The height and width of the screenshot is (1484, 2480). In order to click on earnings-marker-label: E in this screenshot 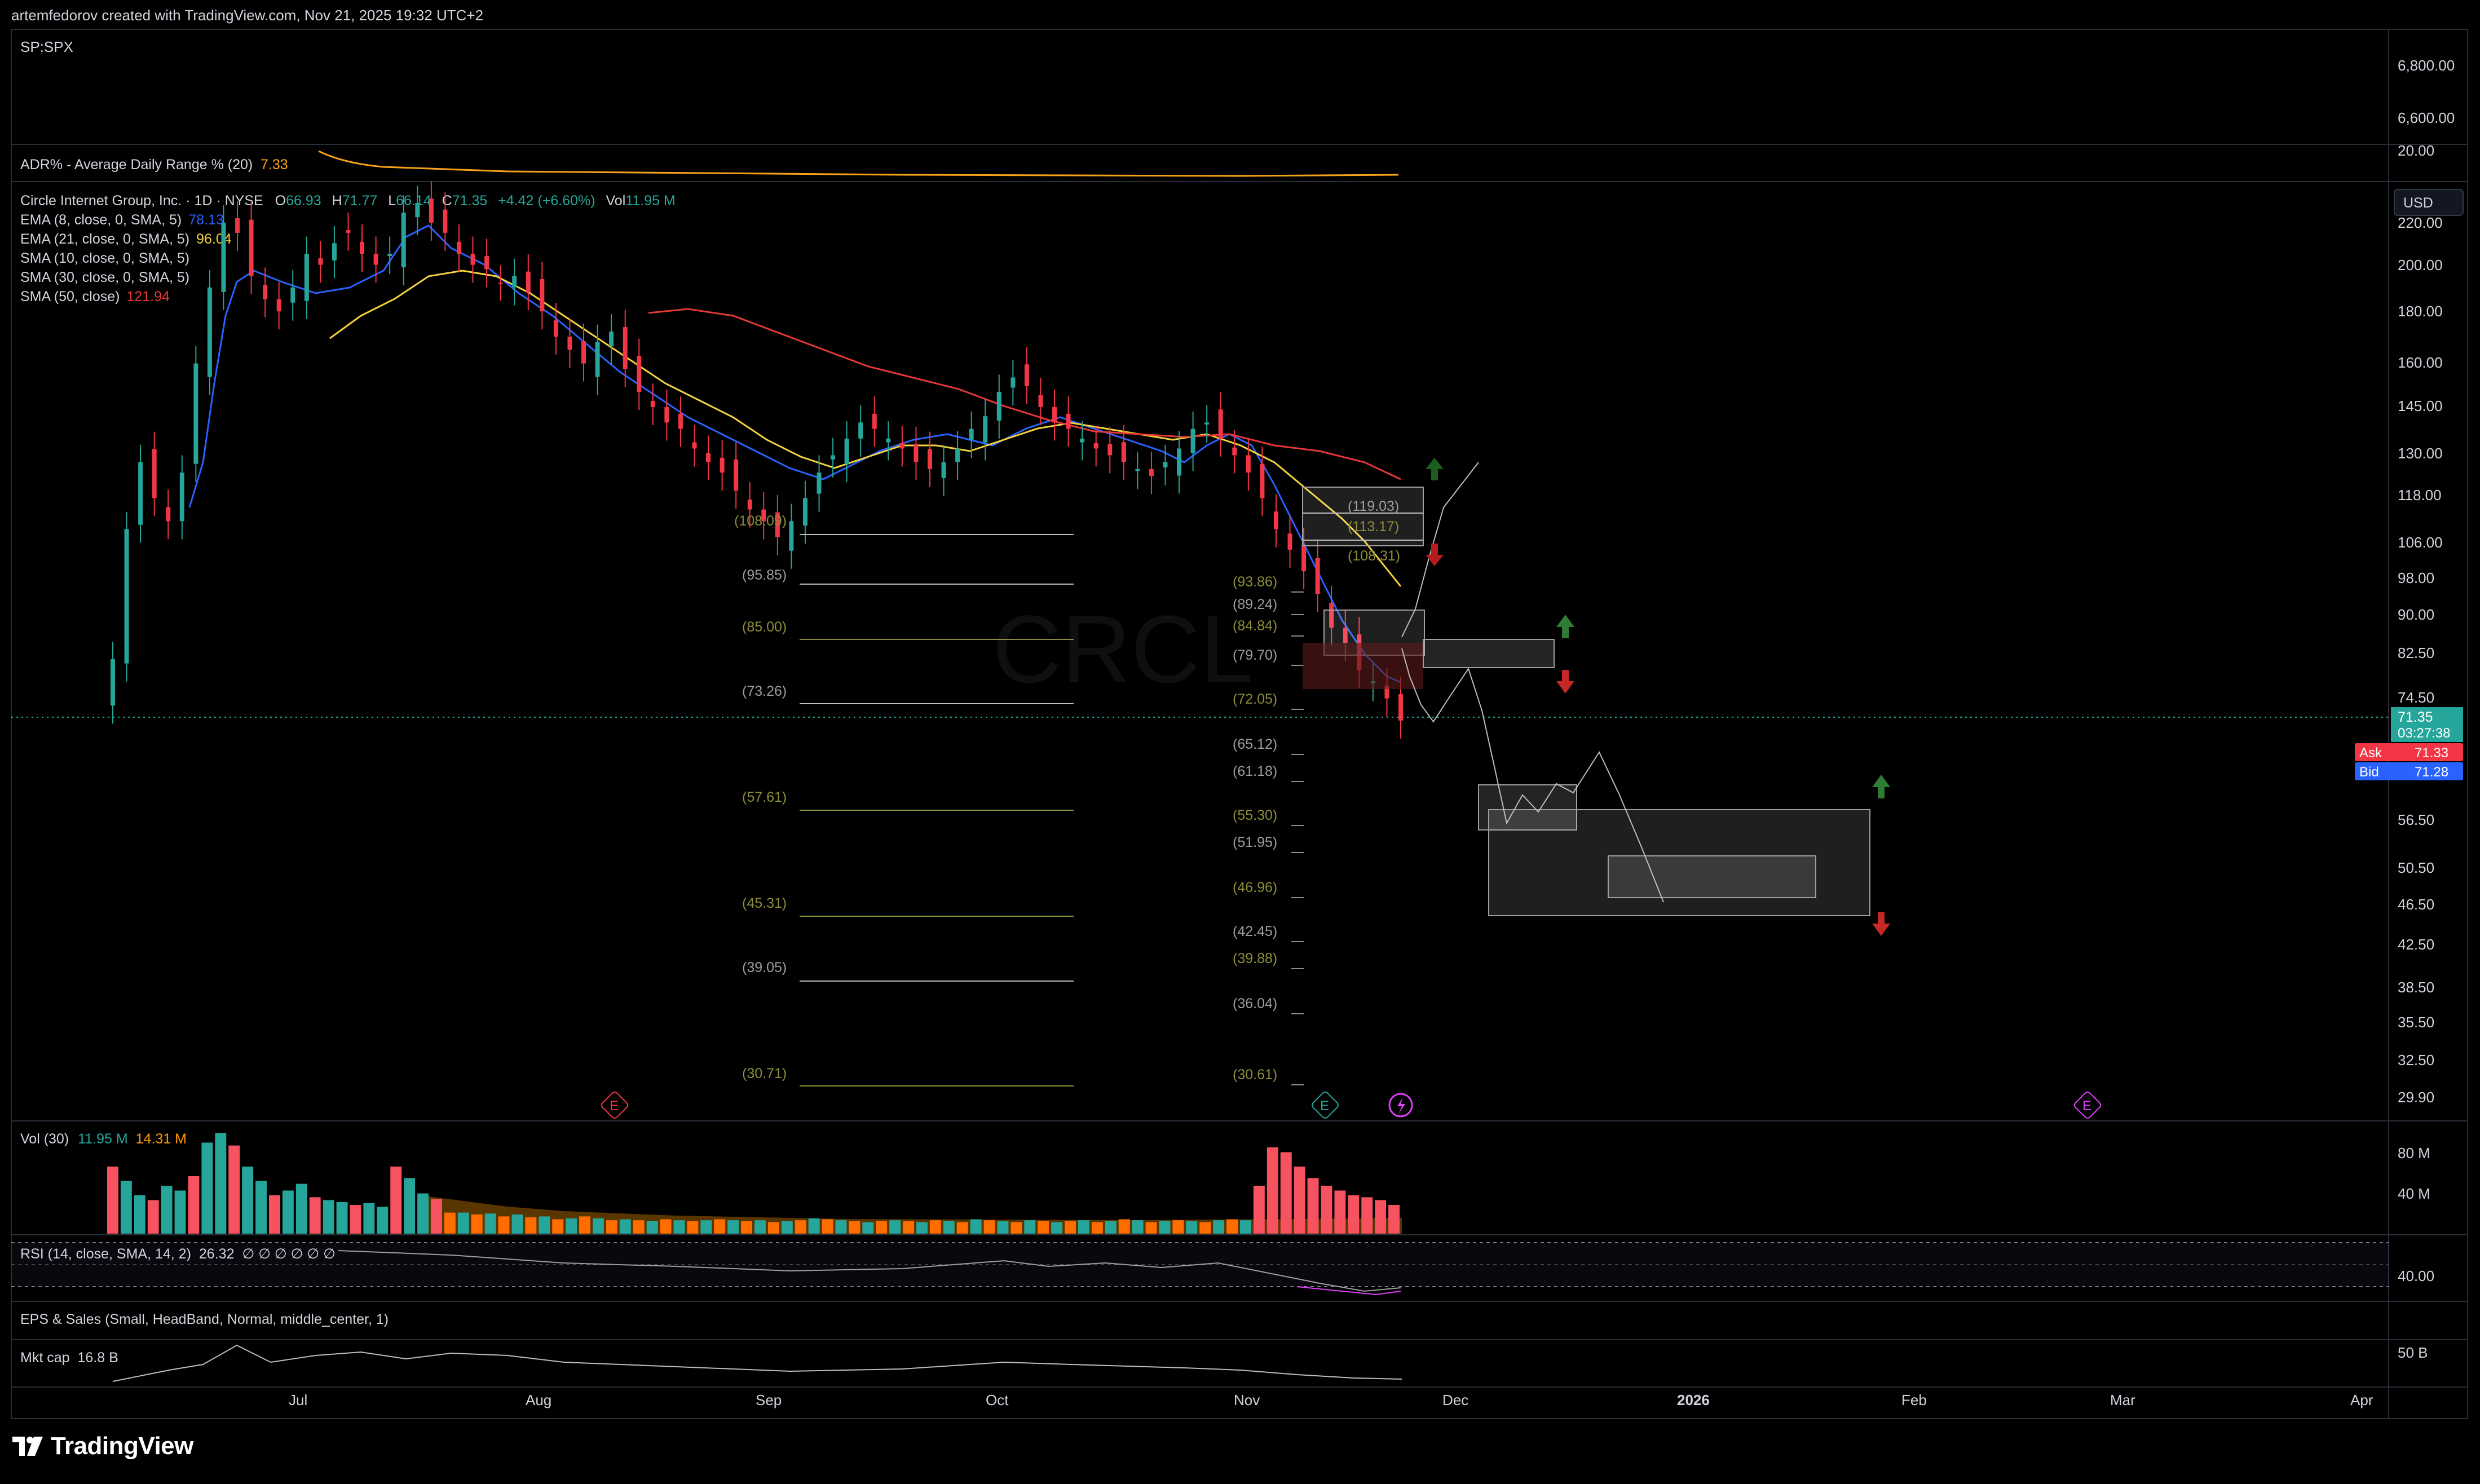, I will do `click(614, 1106)`.